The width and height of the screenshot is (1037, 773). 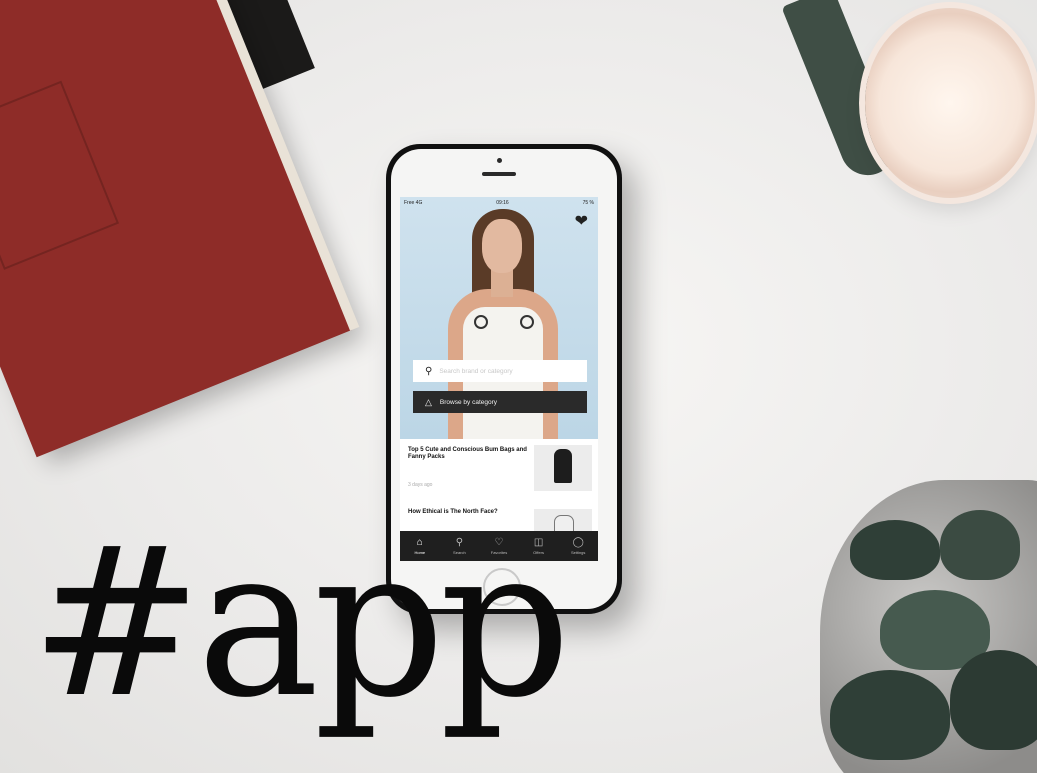 I want to click on user-icon: ◯, so click(x=578, y=542).